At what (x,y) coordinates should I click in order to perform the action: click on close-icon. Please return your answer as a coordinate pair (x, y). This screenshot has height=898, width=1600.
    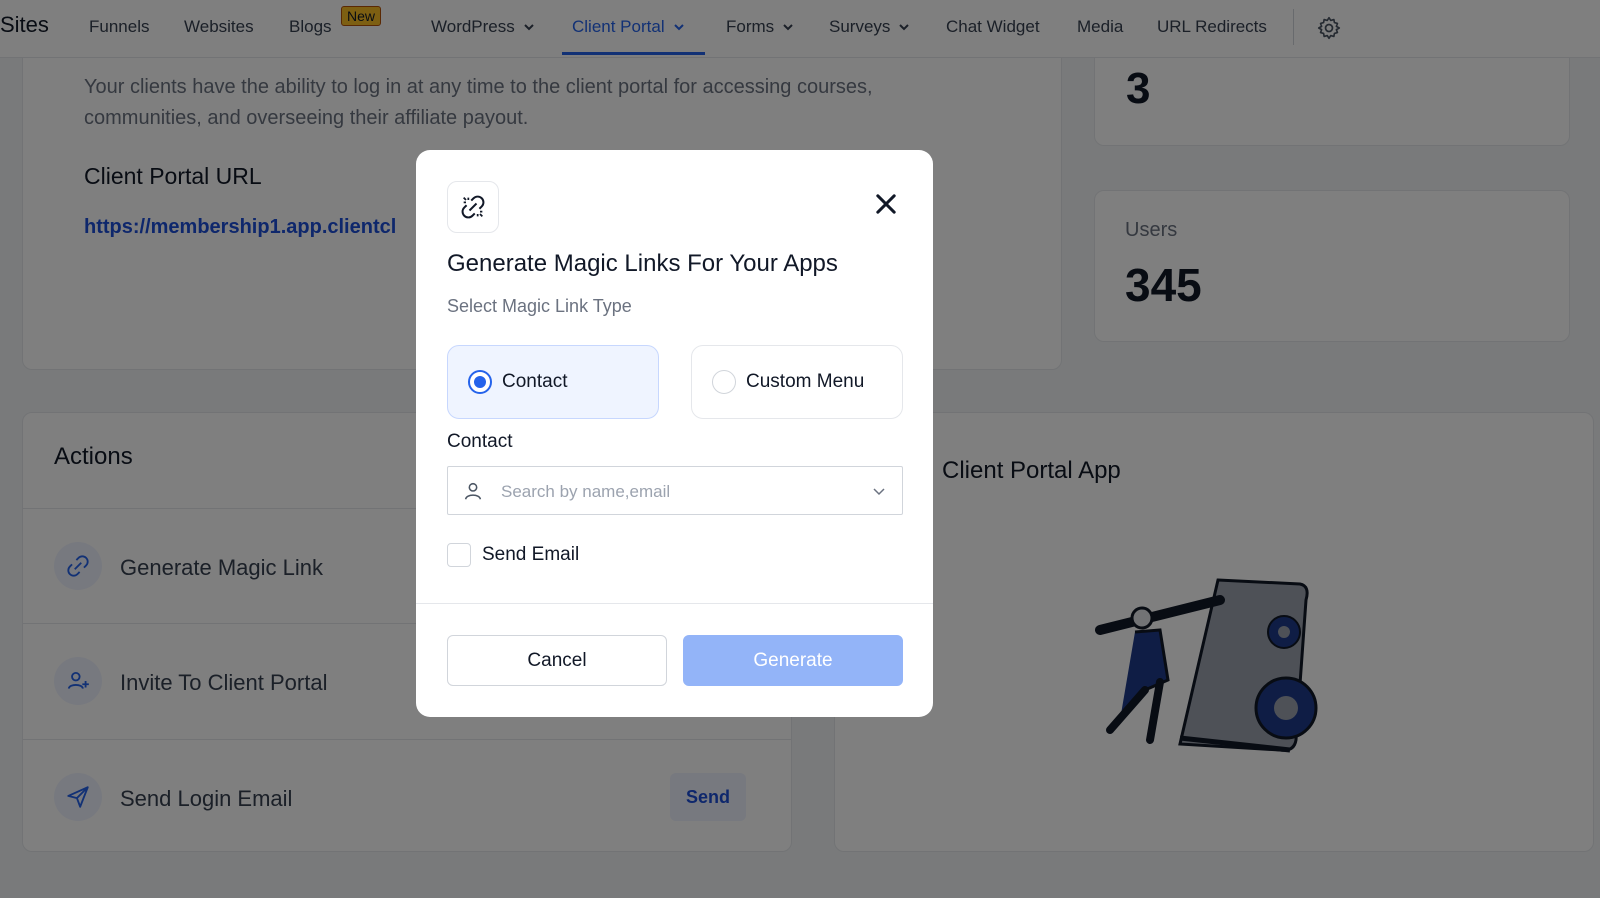
    Looking at the image, I should click on (886, 204).